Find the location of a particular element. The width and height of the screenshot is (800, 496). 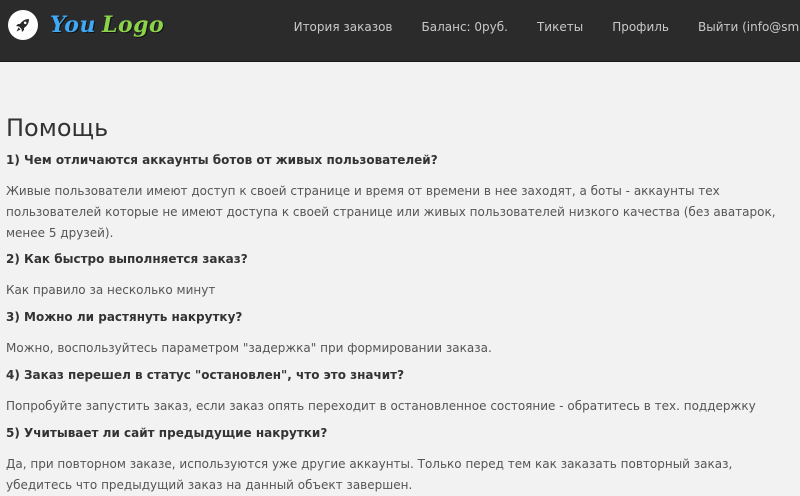

brand-text: You Logo is located at coordinates (107, 25).